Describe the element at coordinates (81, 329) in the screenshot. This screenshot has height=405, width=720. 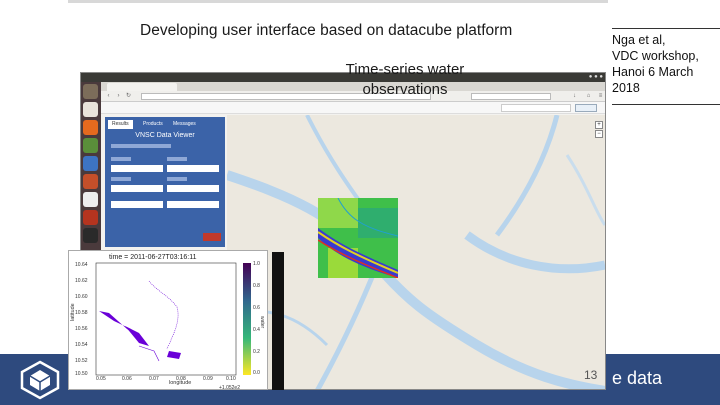
I see `y-tick: 10.56` at that location.